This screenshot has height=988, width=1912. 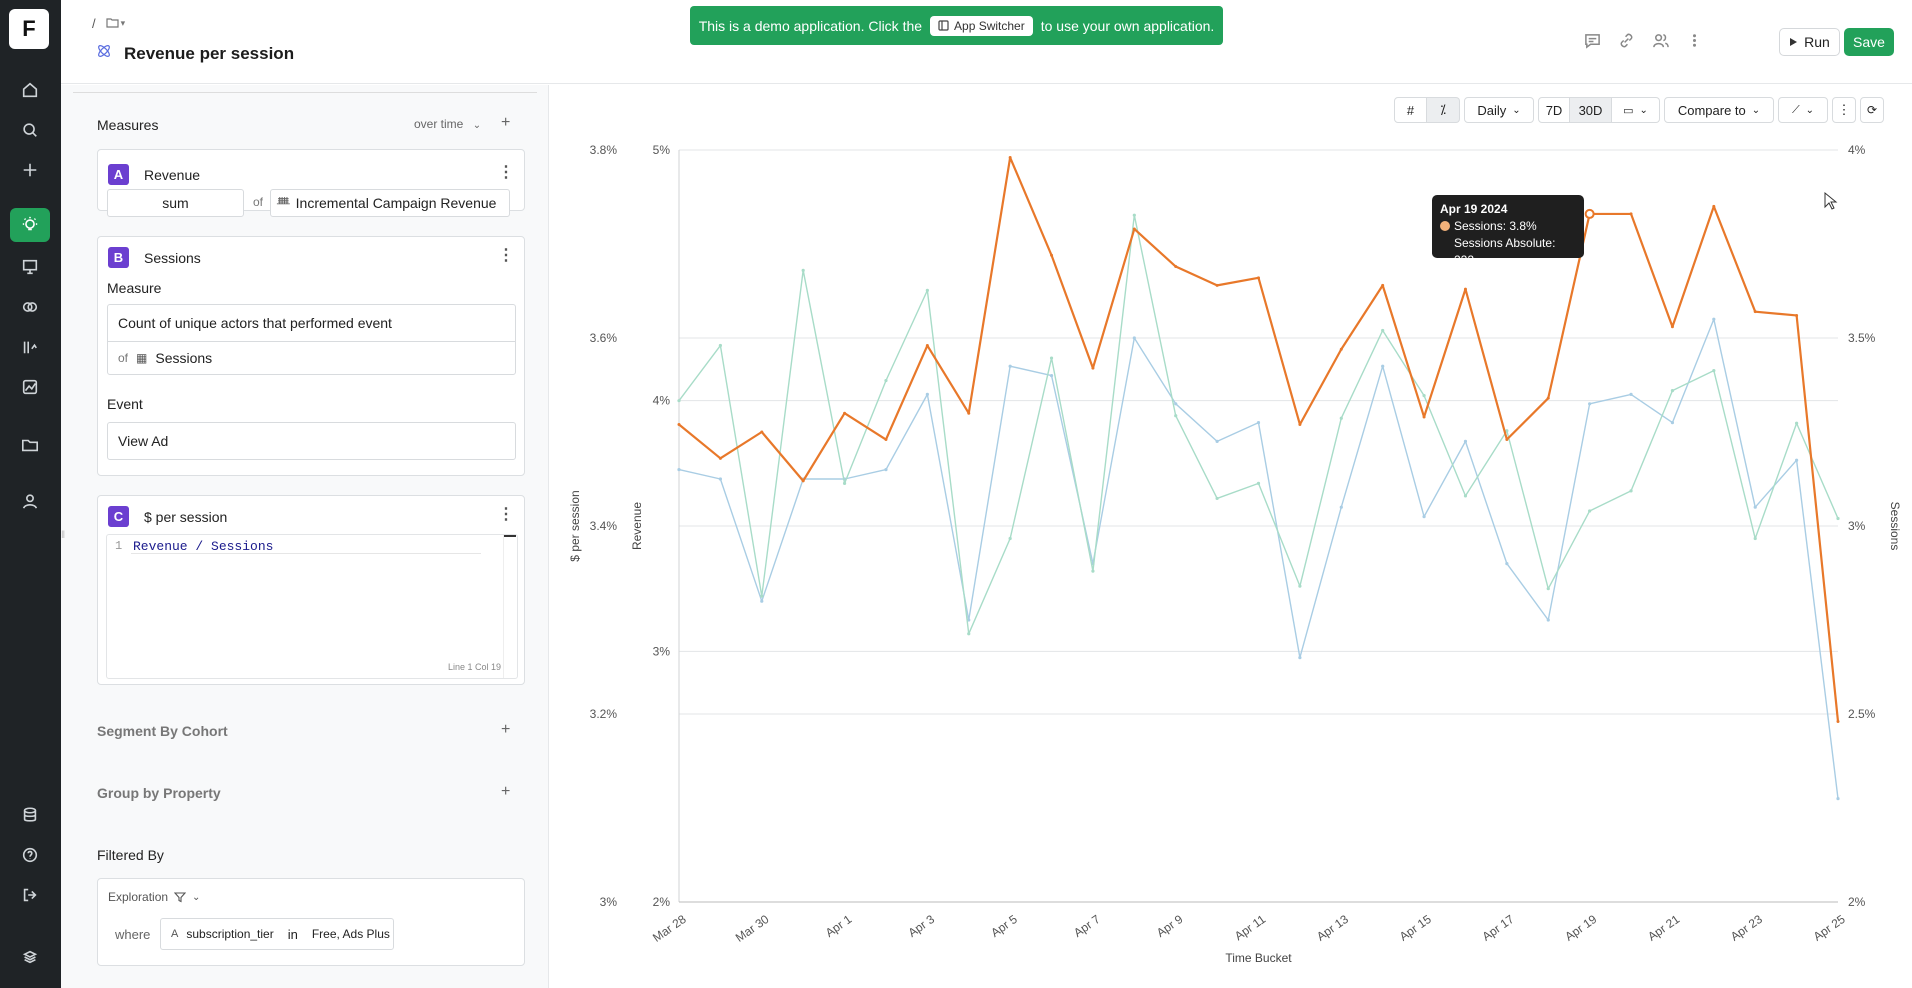 I want to click on y-axis-title-revenue: Revenue, so click(x=637, y=526).